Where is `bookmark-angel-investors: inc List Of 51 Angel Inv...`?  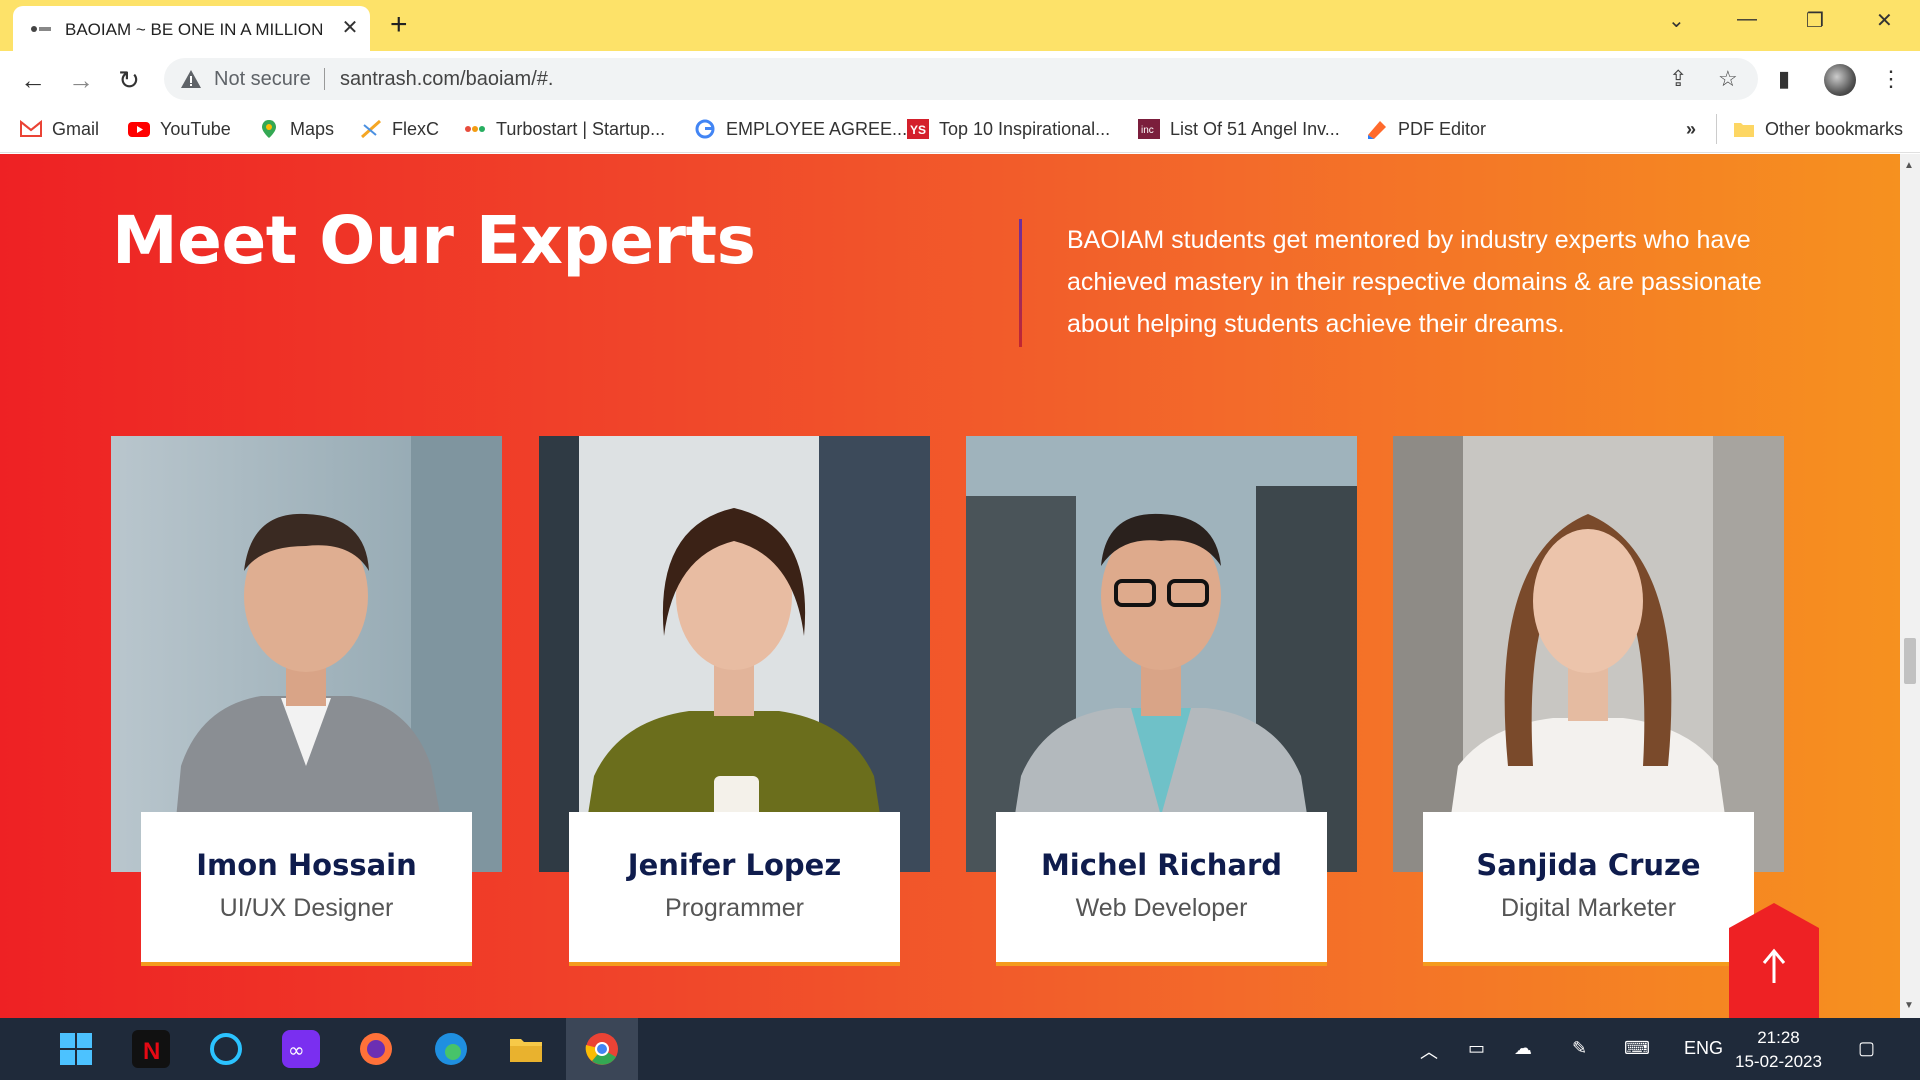
bookmark-angel-investors: inc List Of 51 Angel Inv... is located at coordinates (1239, 129).